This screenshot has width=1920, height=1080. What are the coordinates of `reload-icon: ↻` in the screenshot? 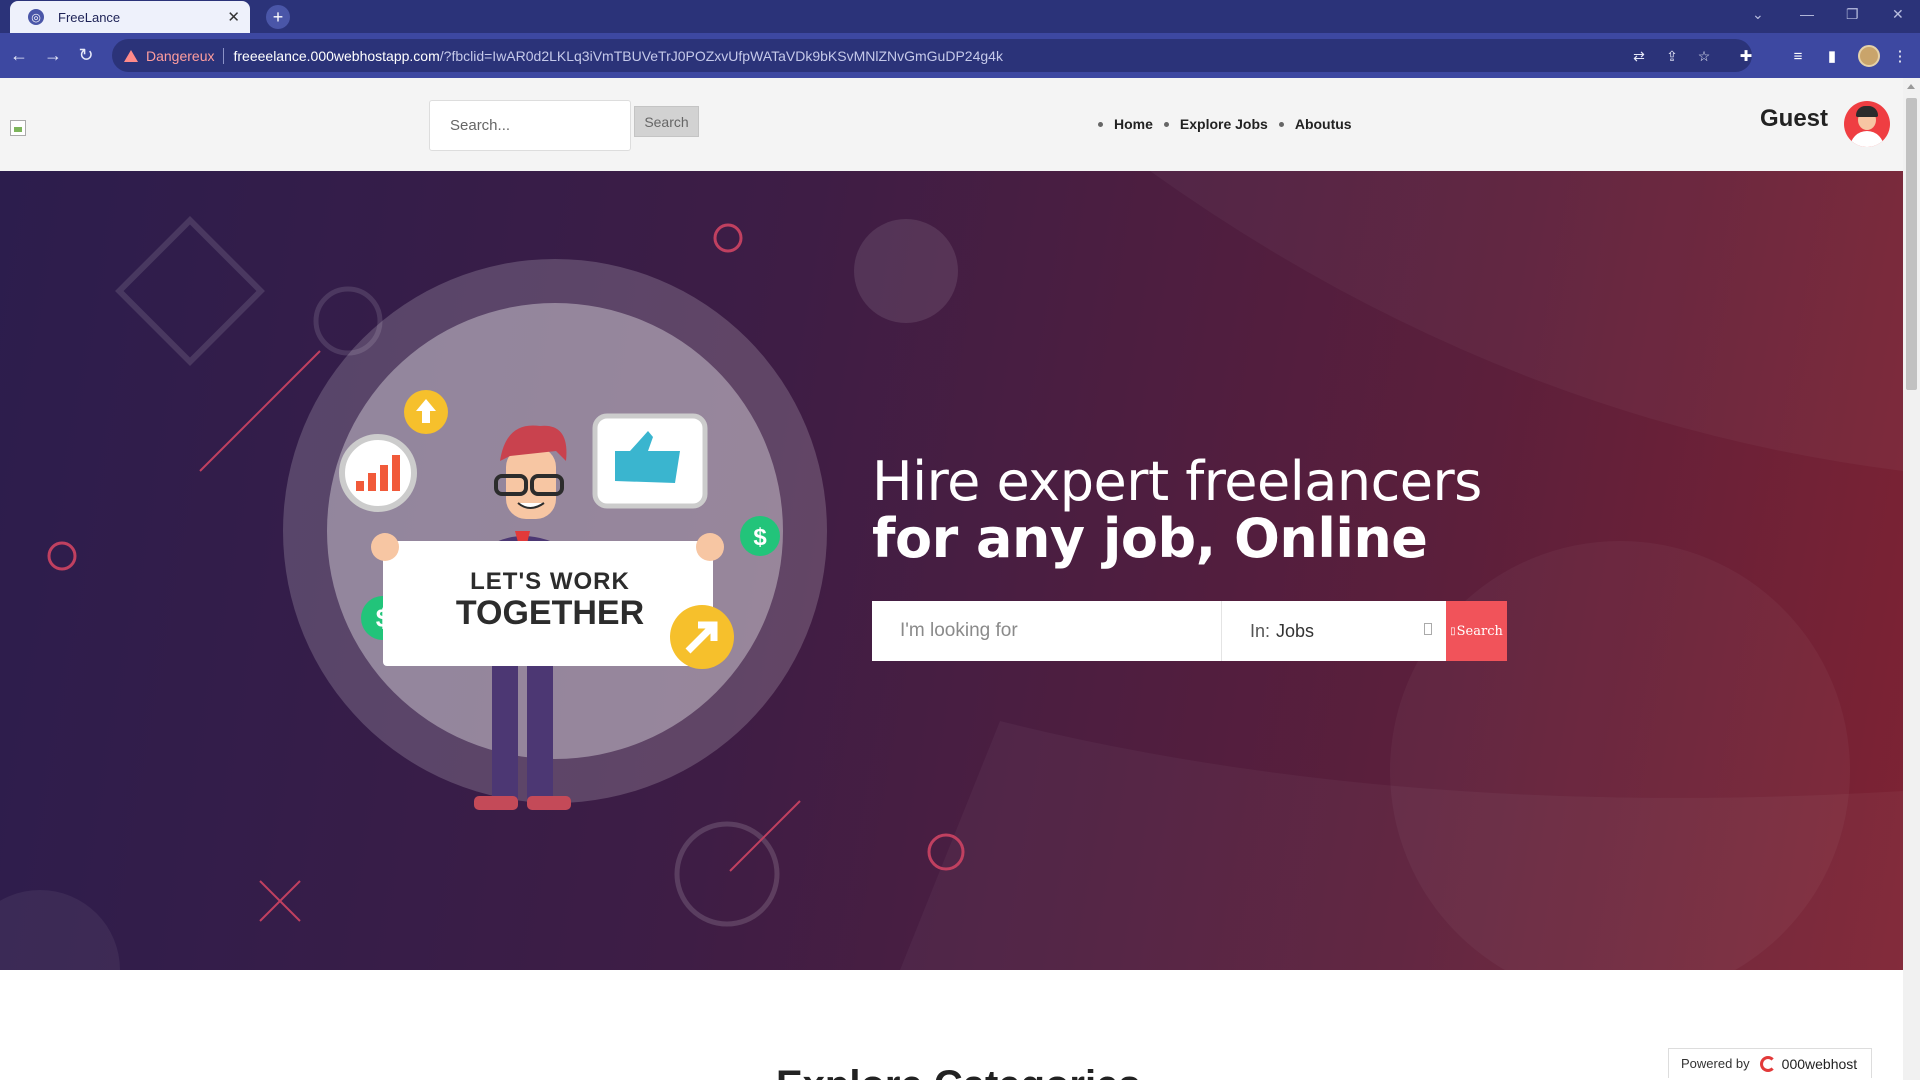 It's located at (86, 55).